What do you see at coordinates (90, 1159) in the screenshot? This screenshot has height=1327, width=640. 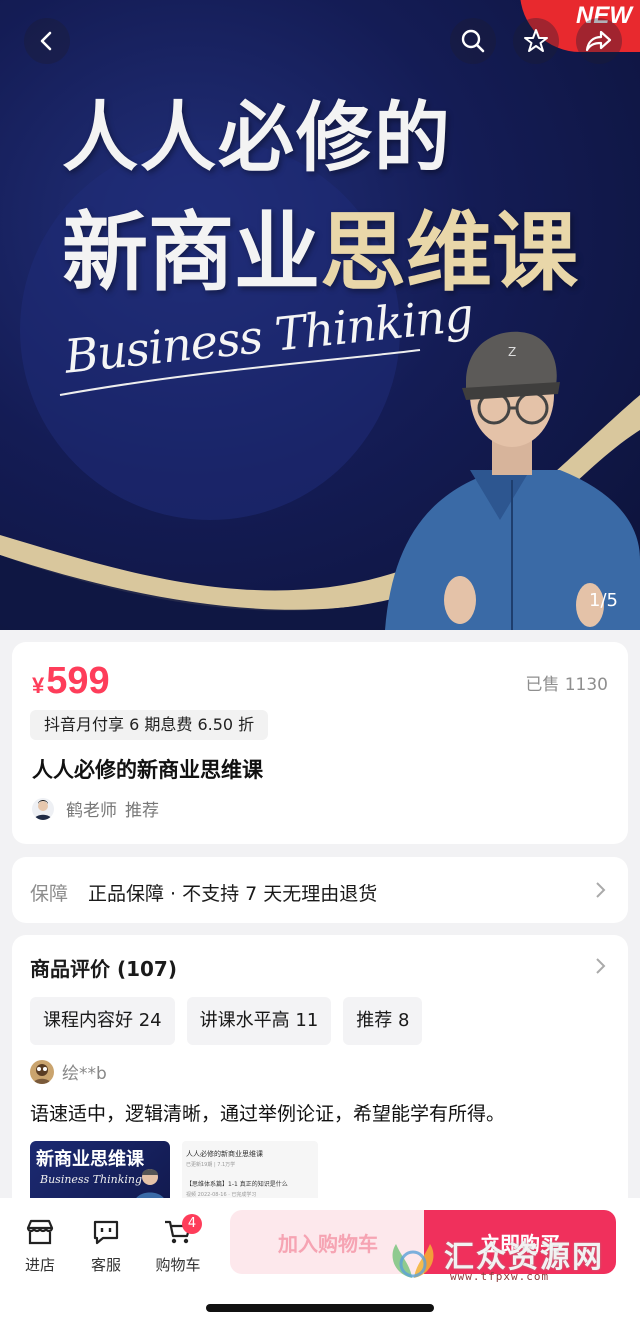 I see `thumb-title: 新商业思维课` at bounding box center [90, 1159].